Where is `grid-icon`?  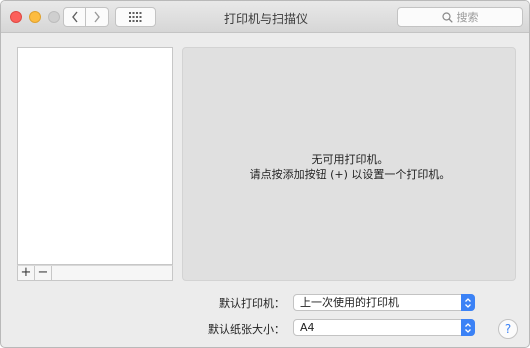
grid-icon is located at coordinates (135, 17).